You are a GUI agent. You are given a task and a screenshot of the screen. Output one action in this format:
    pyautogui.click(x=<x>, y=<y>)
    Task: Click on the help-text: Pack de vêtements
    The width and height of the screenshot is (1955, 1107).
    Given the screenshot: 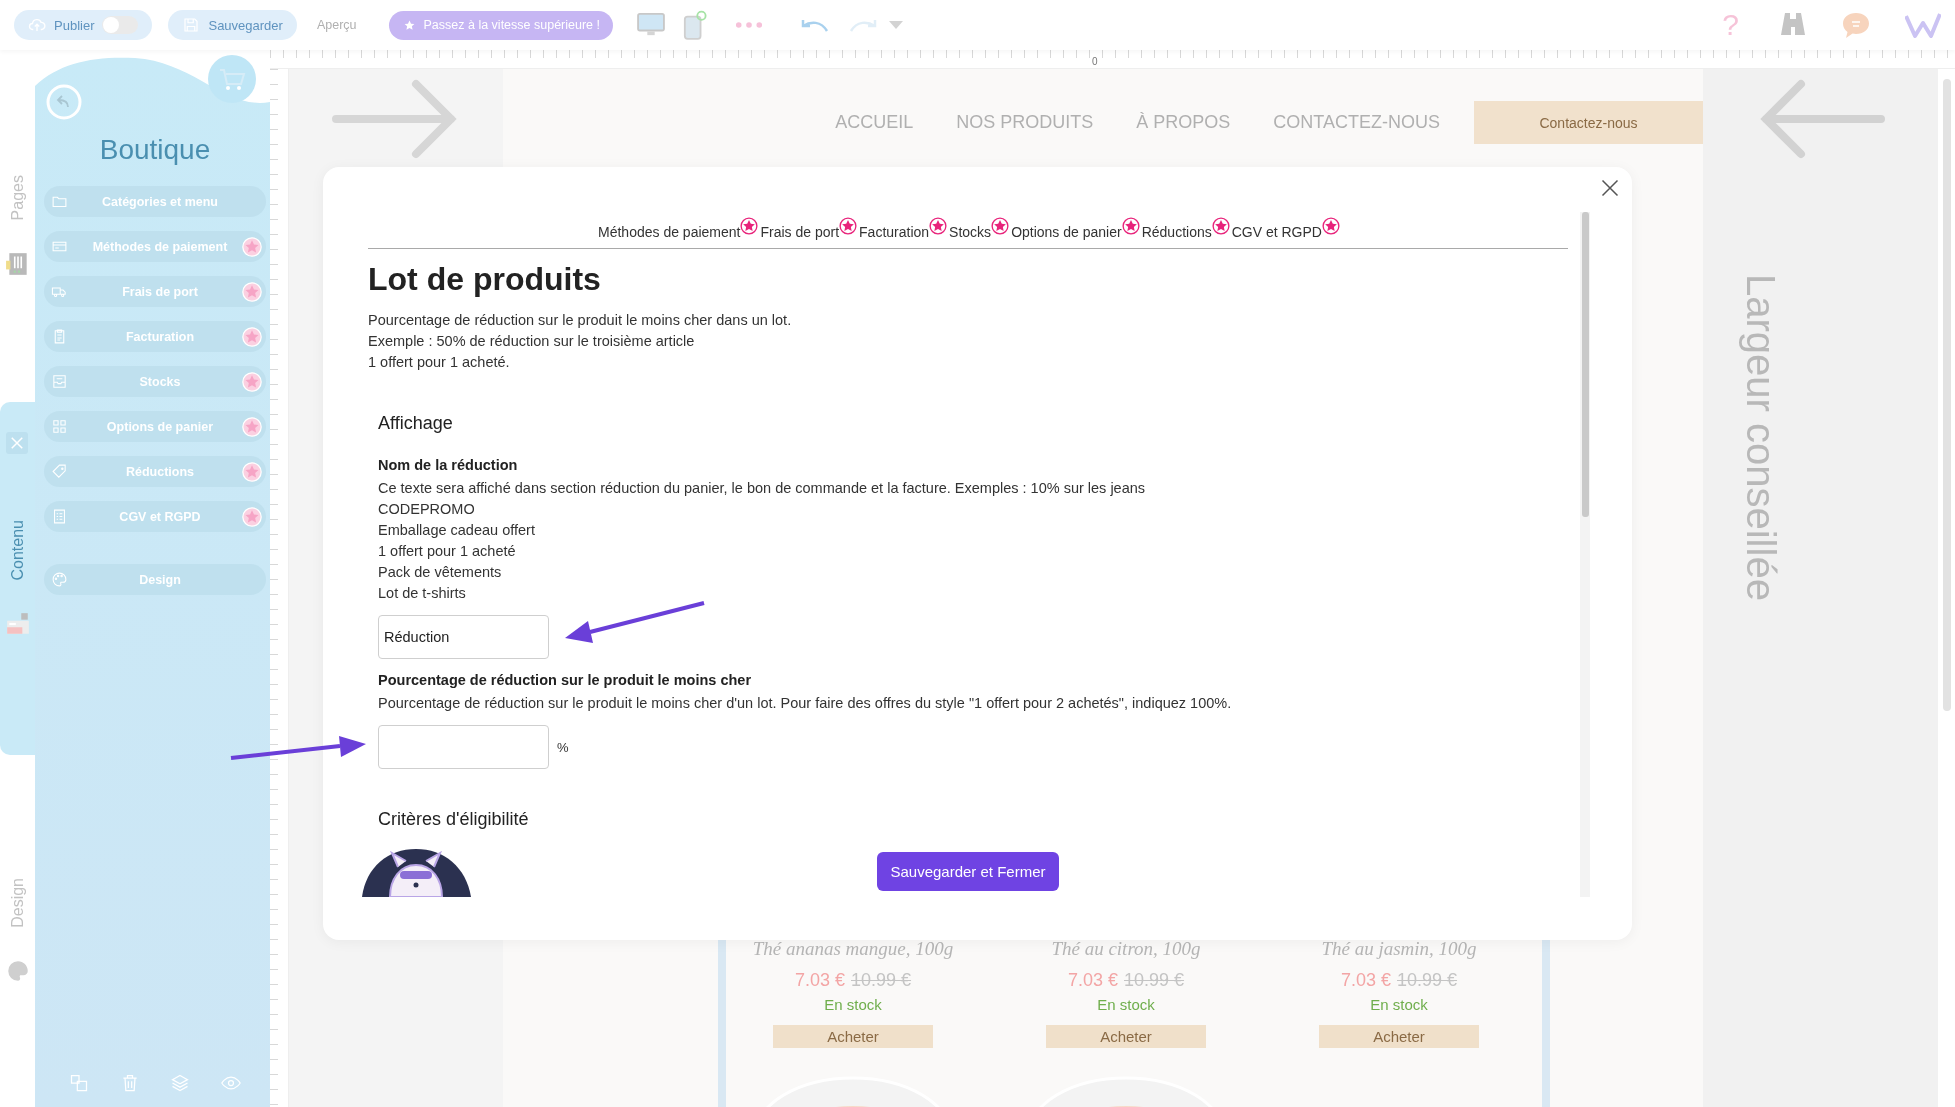 What is the action you would take?
    pyautogui.click(x=440, y=572)
    